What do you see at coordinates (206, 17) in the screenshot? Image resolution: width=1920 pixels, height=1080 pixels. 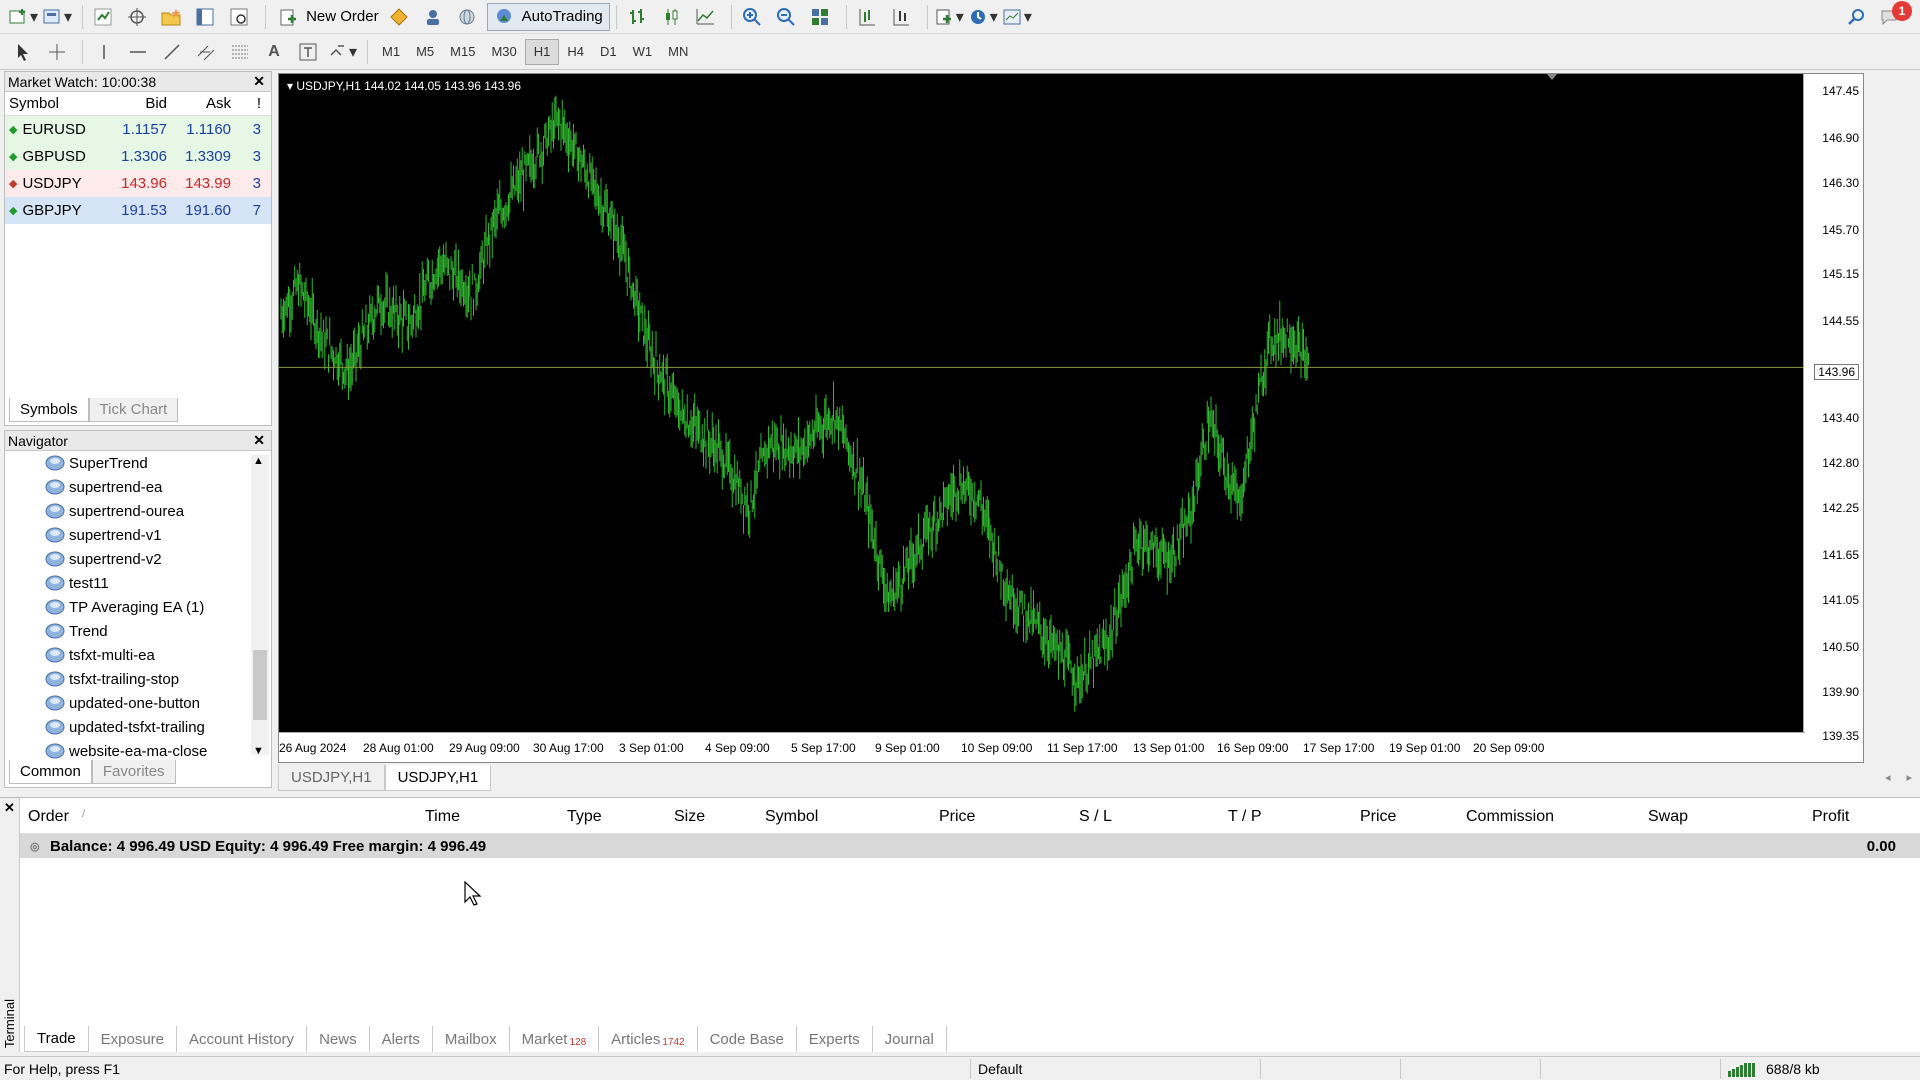 I see `terminal-button` at bounding box center [206, 17].